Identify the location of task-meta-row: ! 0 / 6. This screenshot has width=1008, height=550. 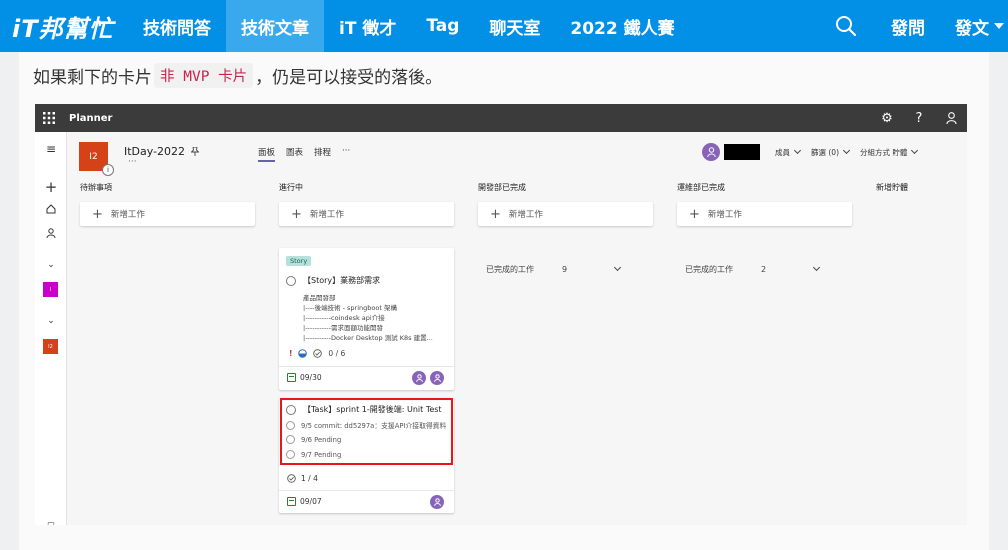
(317, 353).